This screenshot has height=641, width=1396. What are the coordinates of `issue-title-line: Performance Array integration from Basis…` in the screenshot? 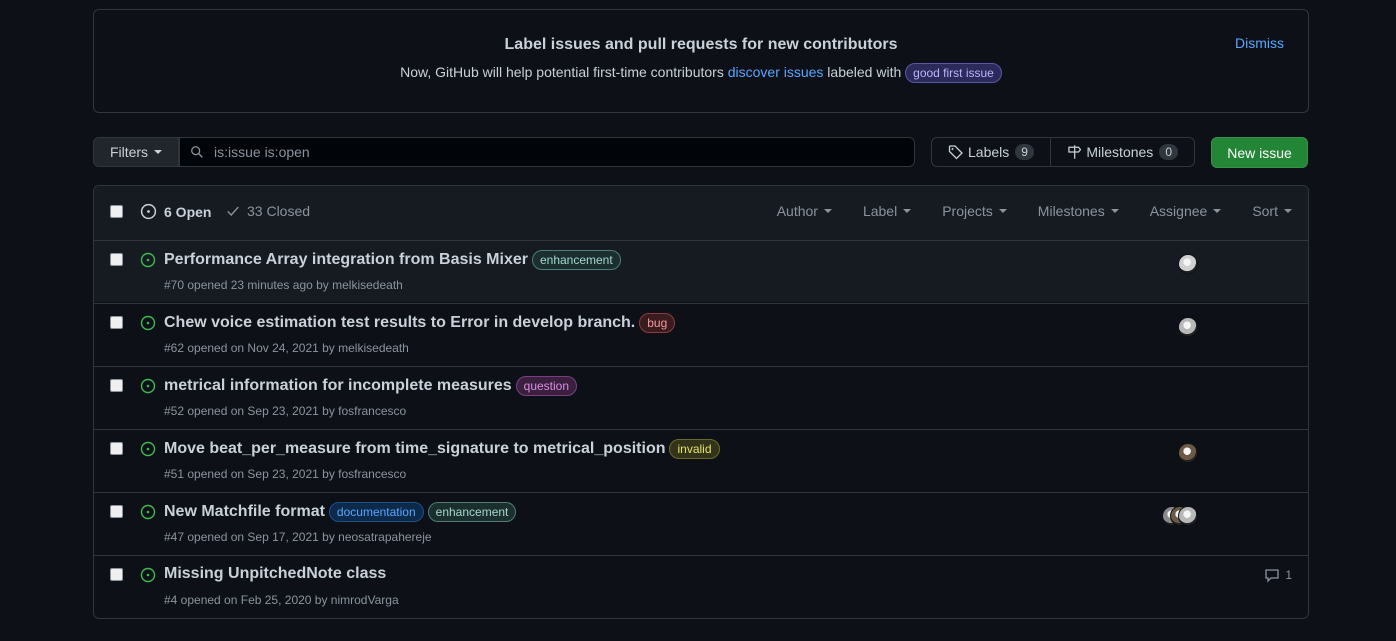 It's located at (394, 260).